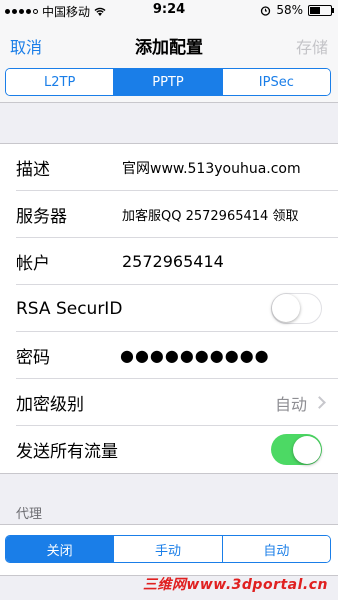 The width and height of the screenshot is (338, 600). I want to click on segment-pptp: PPTP, so click(168, 82).